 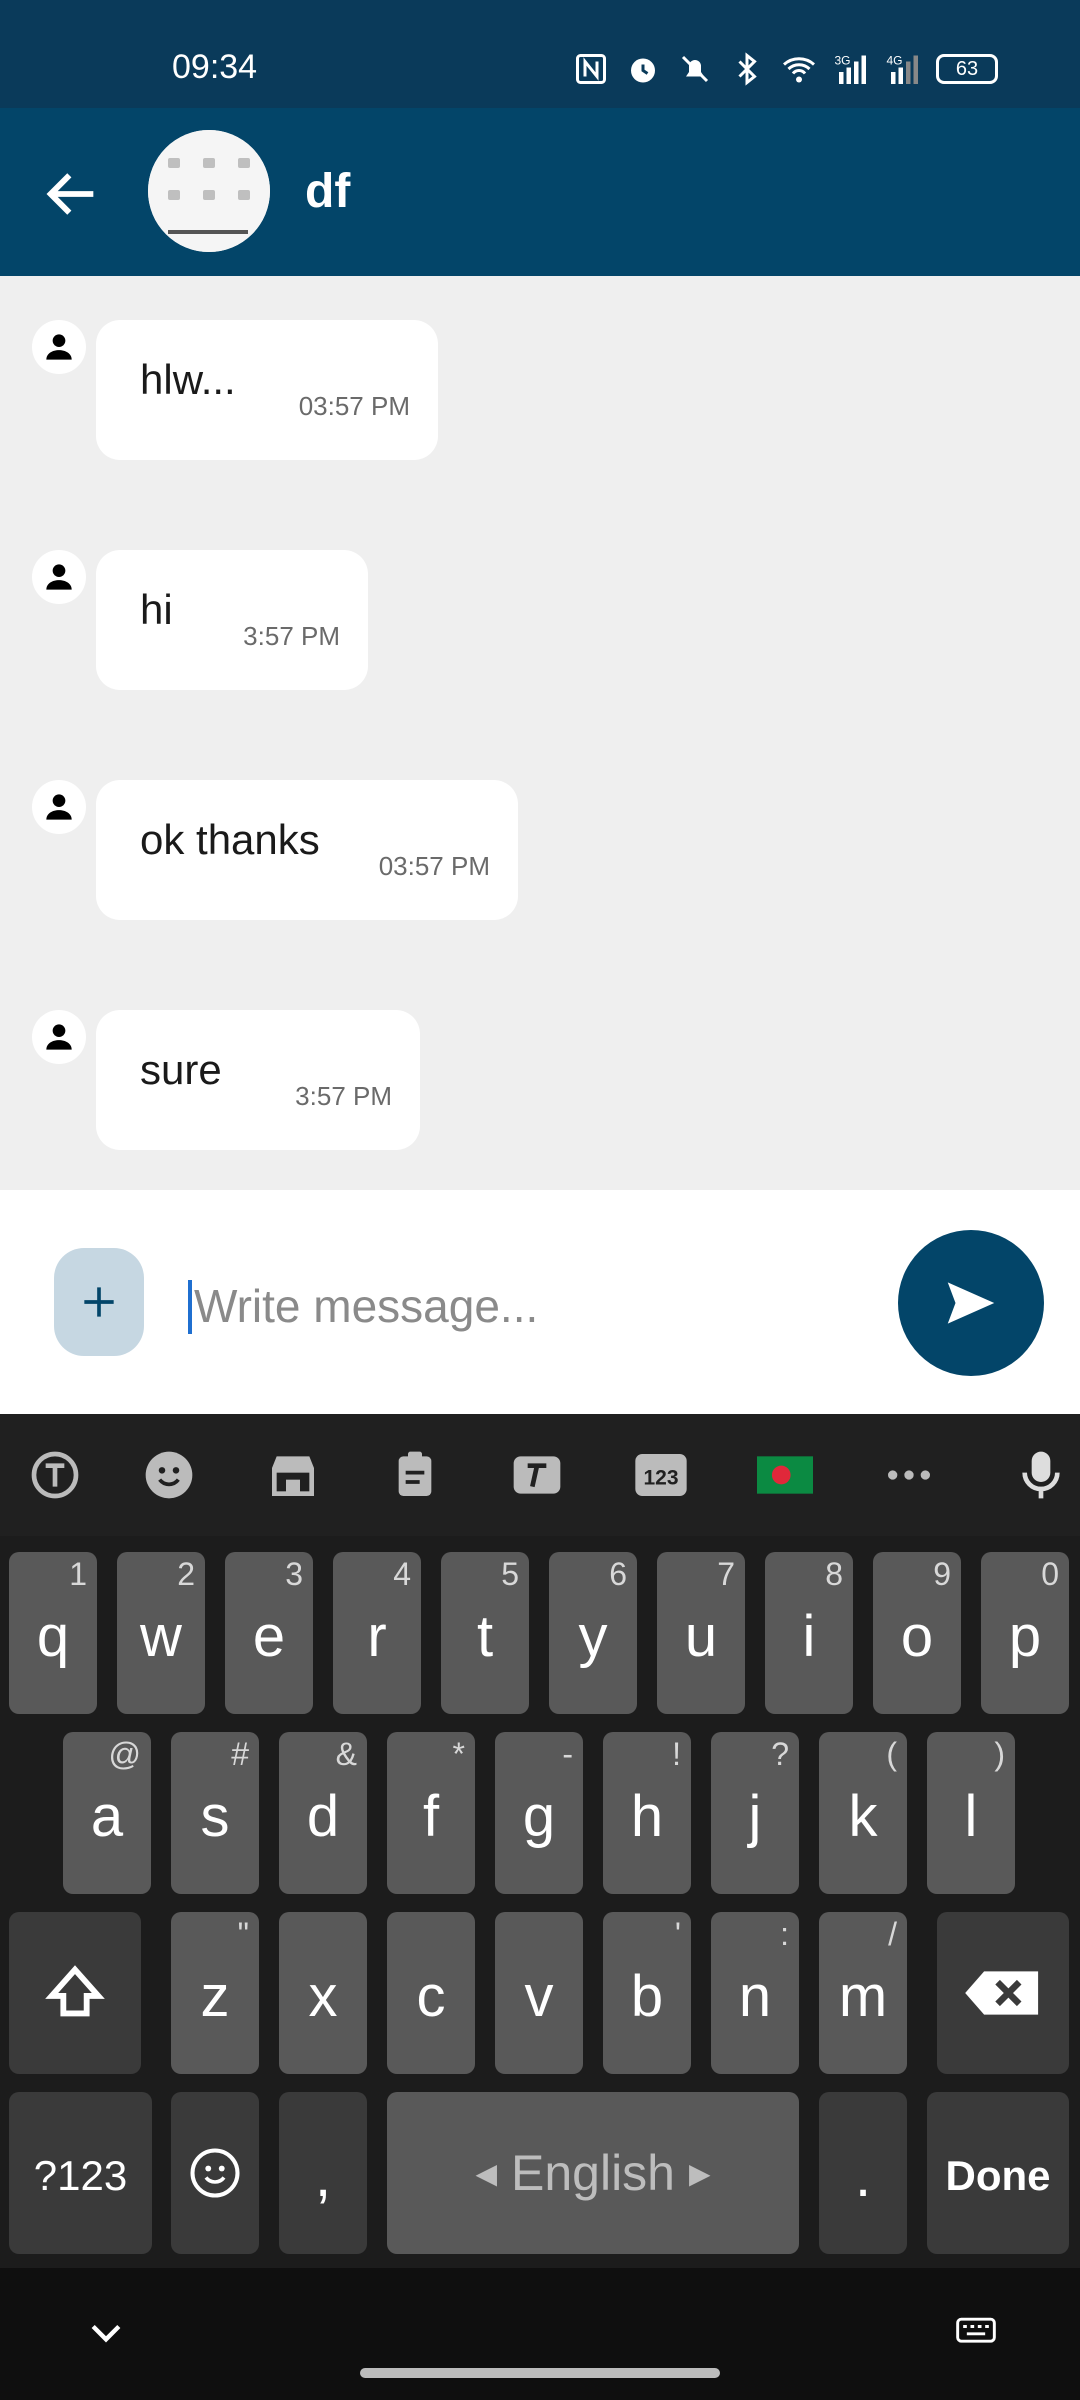 I want to click on key-m: / m, so click(x=863, y=1993).